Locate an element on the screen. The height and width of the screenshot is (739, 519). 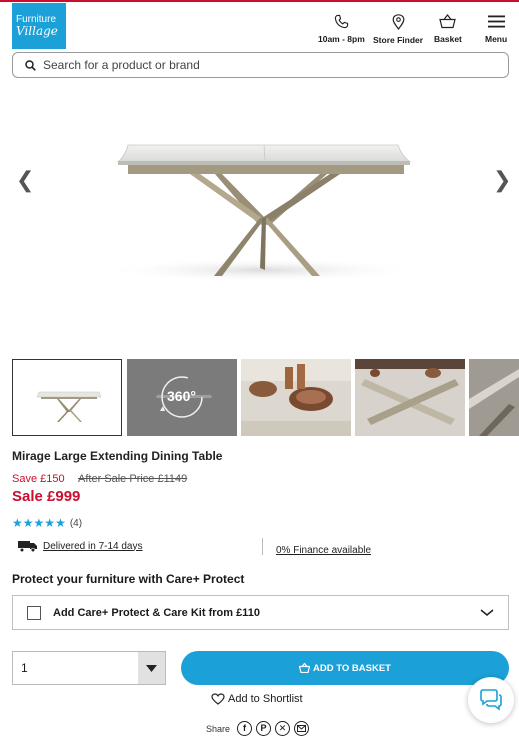
menu-button: Menu is located at coordinates (496, 29).